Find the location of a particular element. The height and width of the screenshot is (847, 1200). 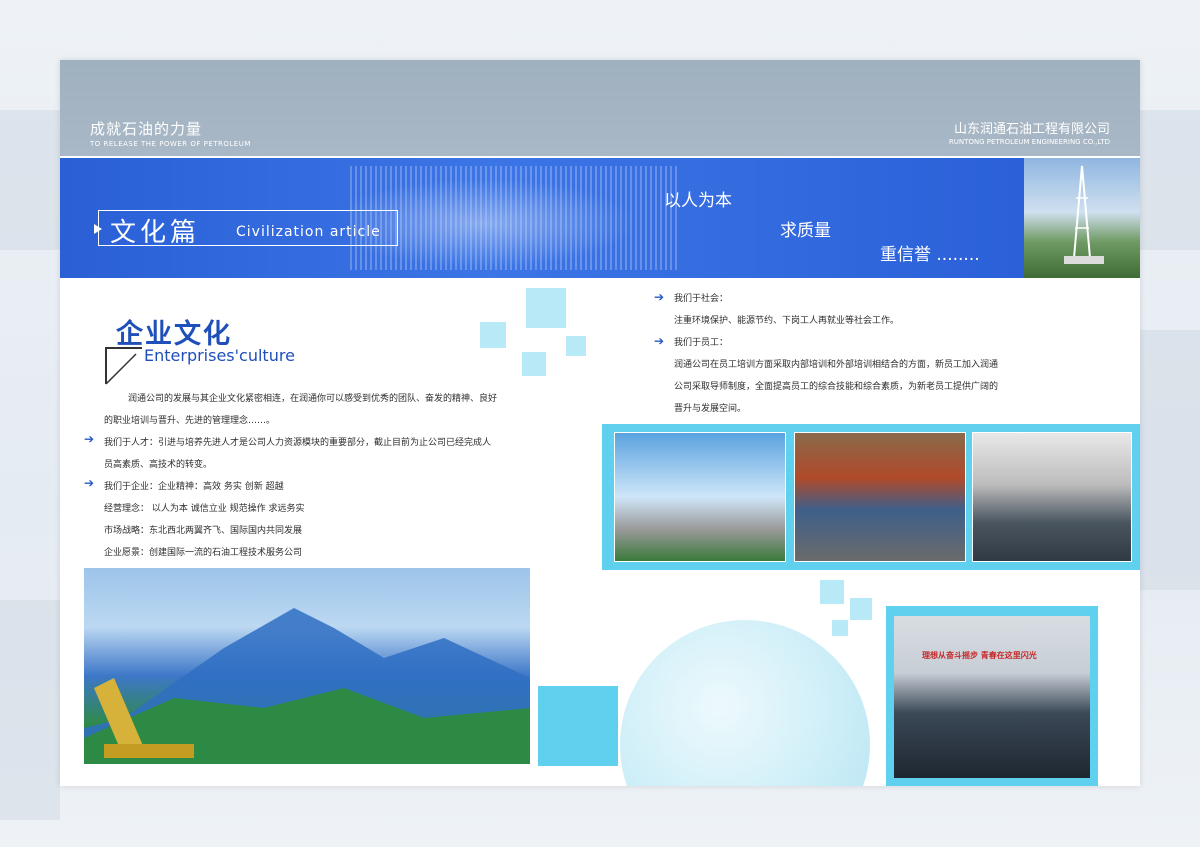

mountain-graphic is located at coordinates (307, 686).